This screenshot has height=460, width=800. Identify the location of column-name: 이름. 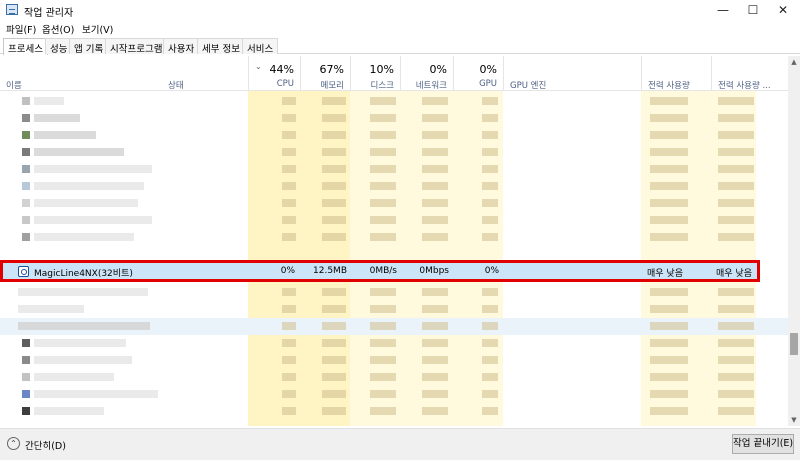
(14, 85).